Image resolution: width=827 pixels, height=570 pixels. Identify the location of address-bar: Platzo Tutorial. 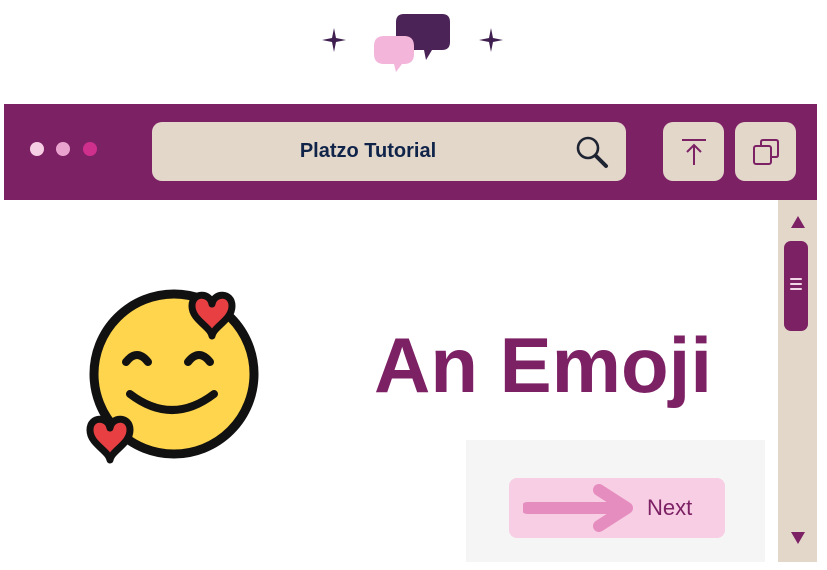
(389, 151).